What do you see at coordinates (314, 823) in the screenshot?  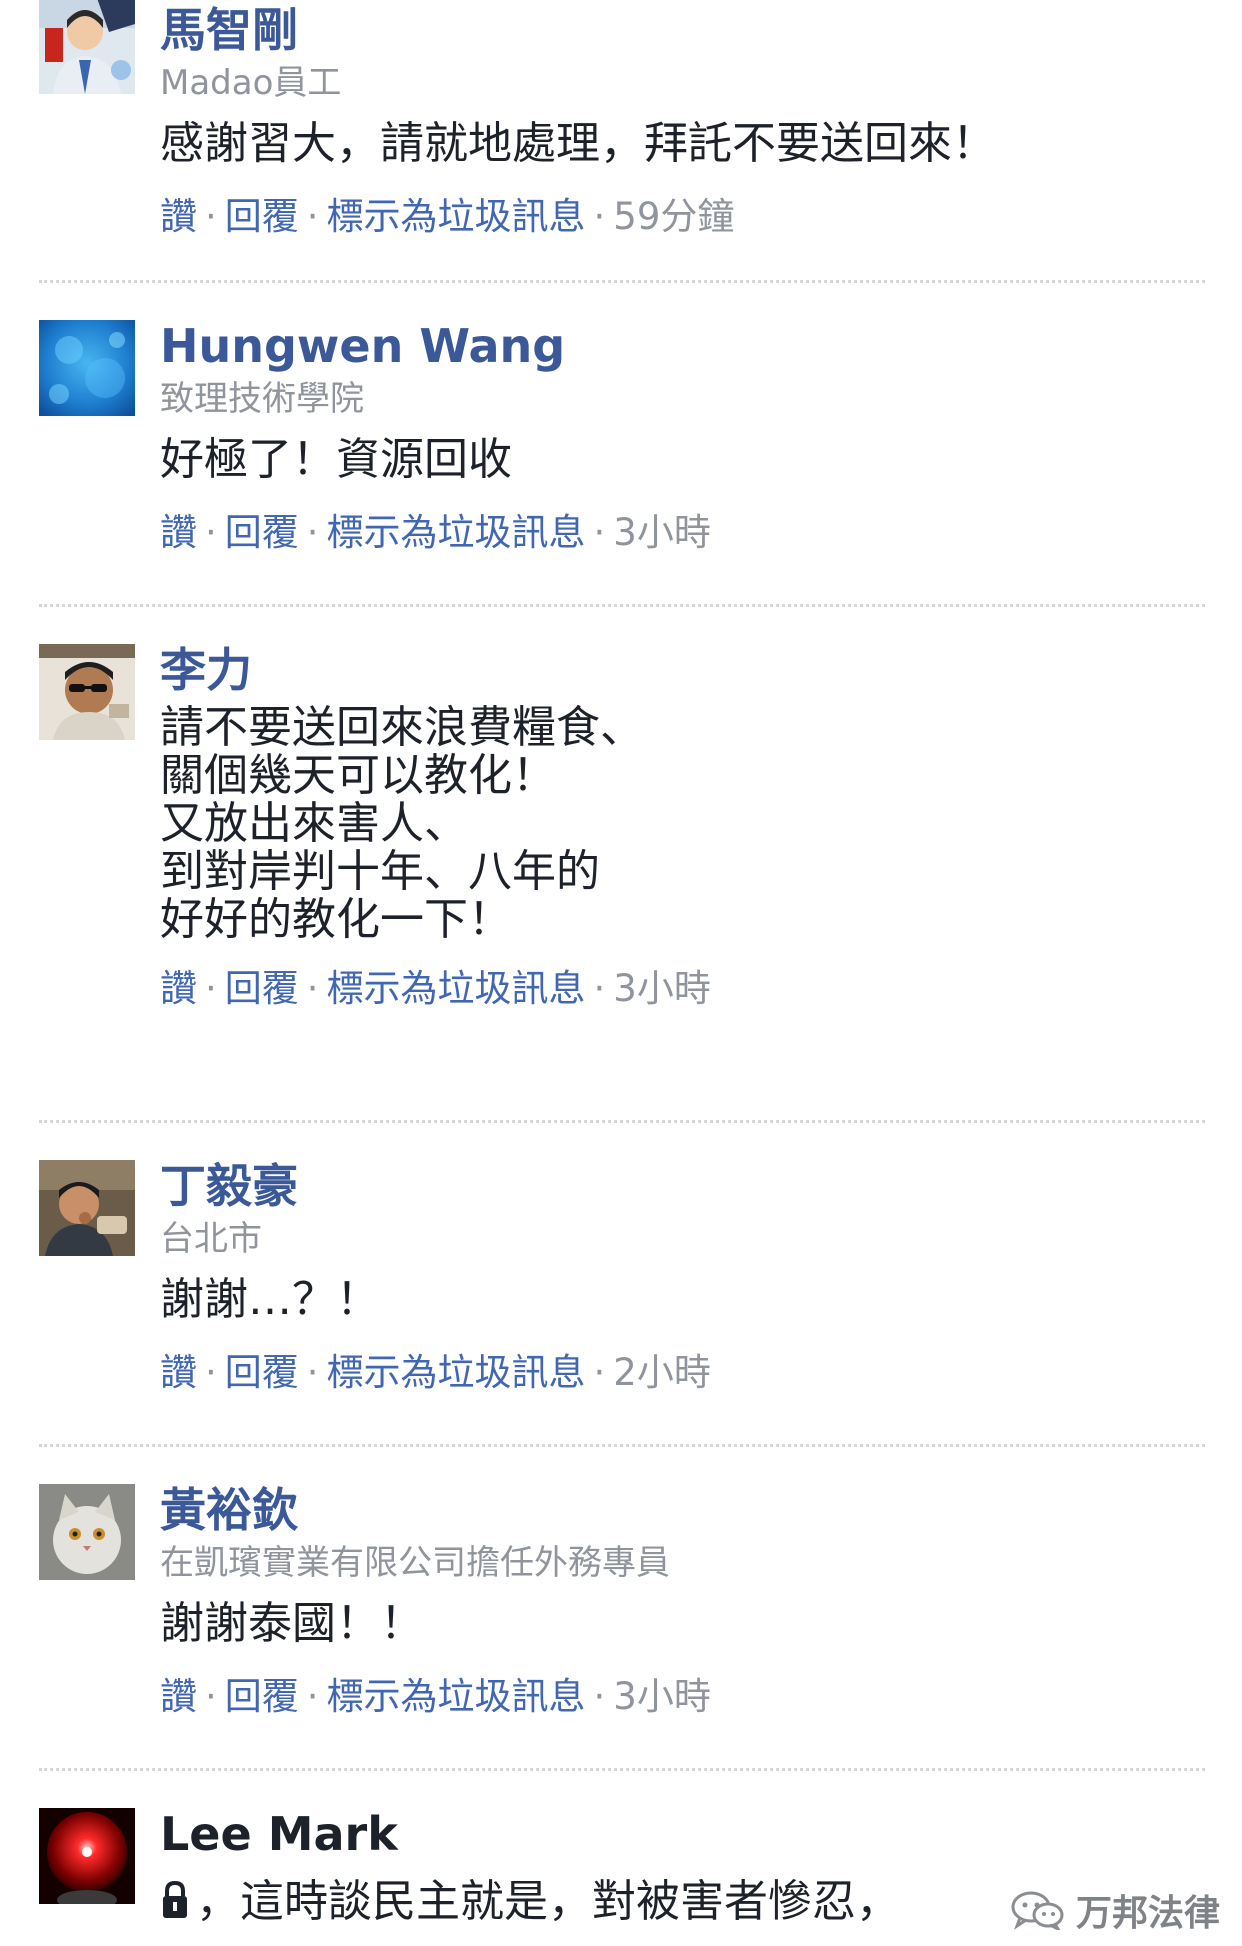 I see `comment-text-line: 又放出來害人、` at bounding box center [314, 823].